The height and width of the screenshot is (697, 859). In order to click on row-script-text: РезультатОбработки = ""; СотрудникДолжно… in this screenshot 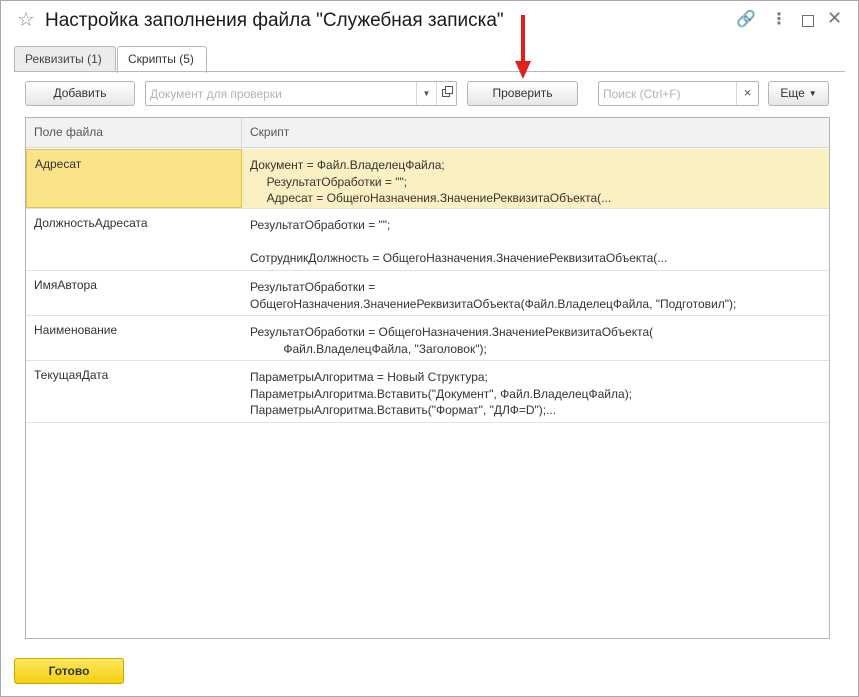, I will do `click(459, 241)`.